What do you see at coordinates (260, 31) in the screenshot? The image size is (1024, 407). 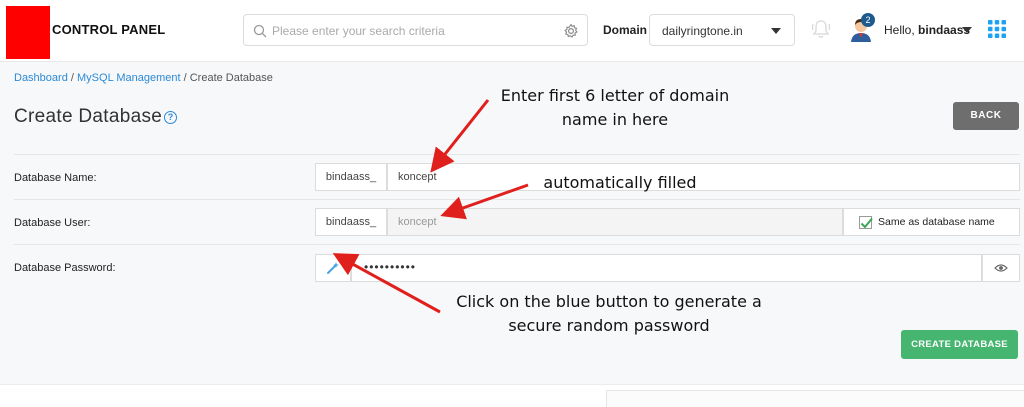 I see `search-icon` at bounding box center [260, 31].